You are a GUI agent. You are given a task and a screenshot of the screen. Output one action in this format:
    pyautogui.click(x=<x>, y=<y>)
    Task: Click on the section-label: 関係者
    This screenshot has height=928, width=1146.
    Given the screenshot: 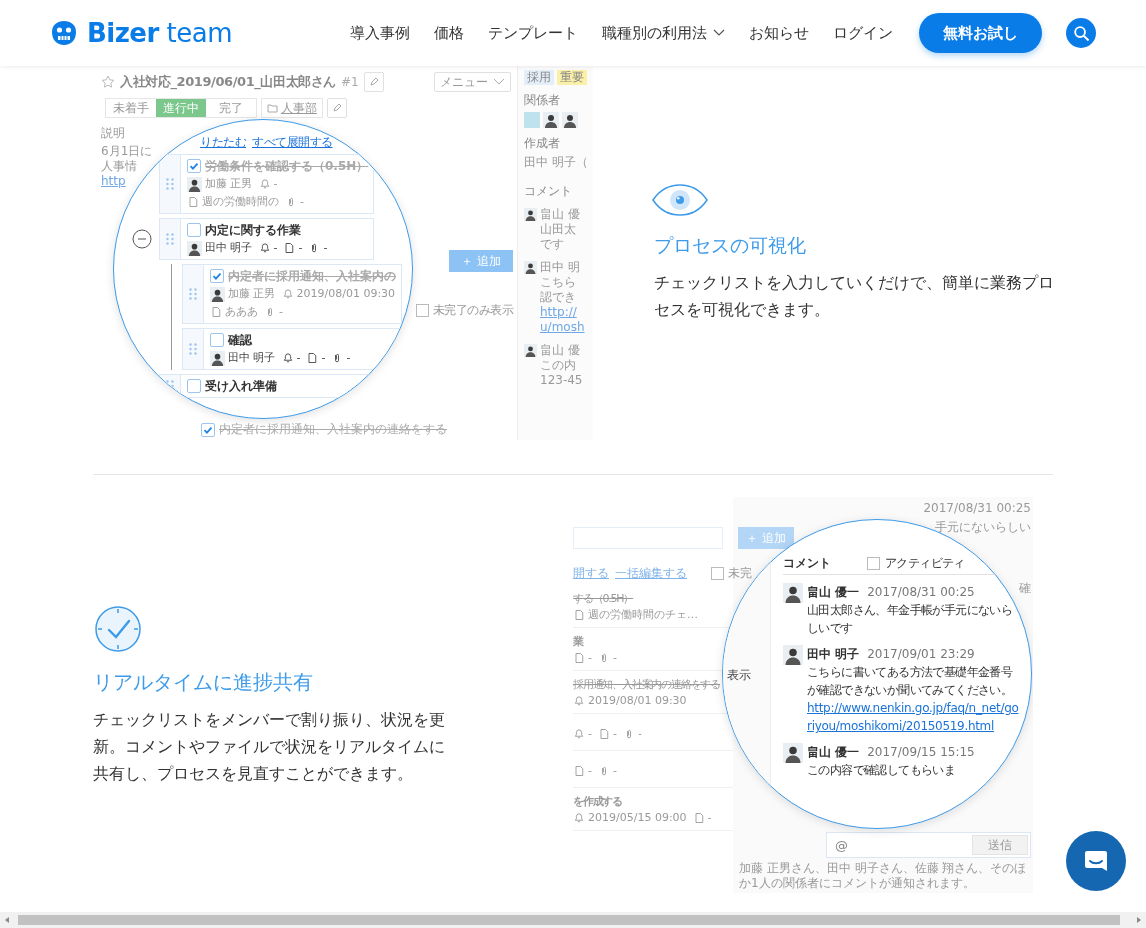 What is the action you would take?
    pyautogui.click(x=542, y=100)
    